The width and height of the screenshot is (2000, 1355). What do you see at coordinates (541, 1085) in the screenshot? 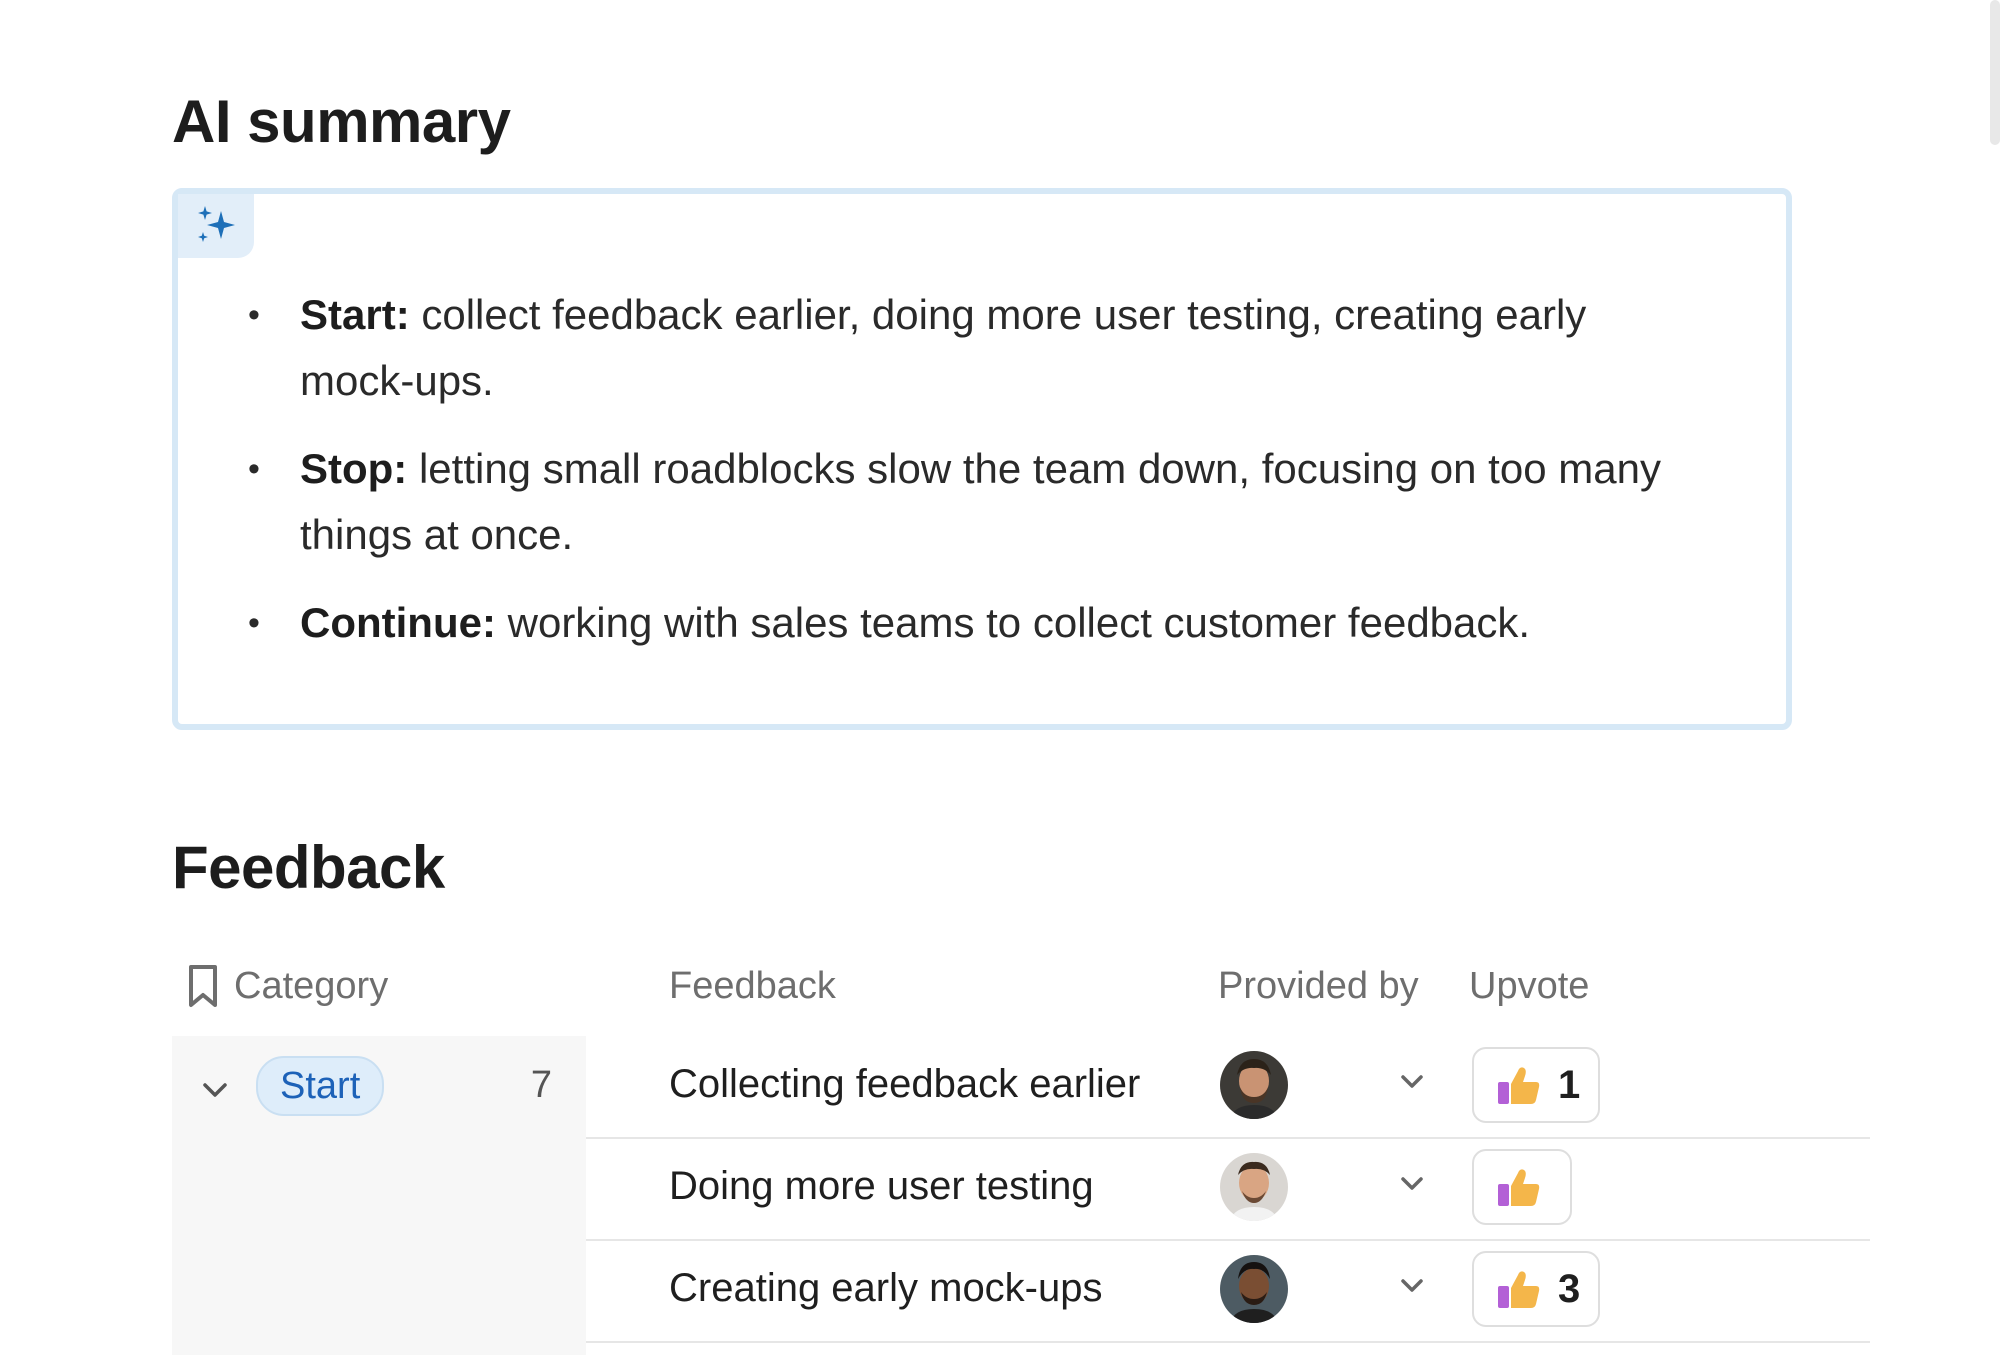
I see `group-count: 7` at bounding box center [541, 1085].